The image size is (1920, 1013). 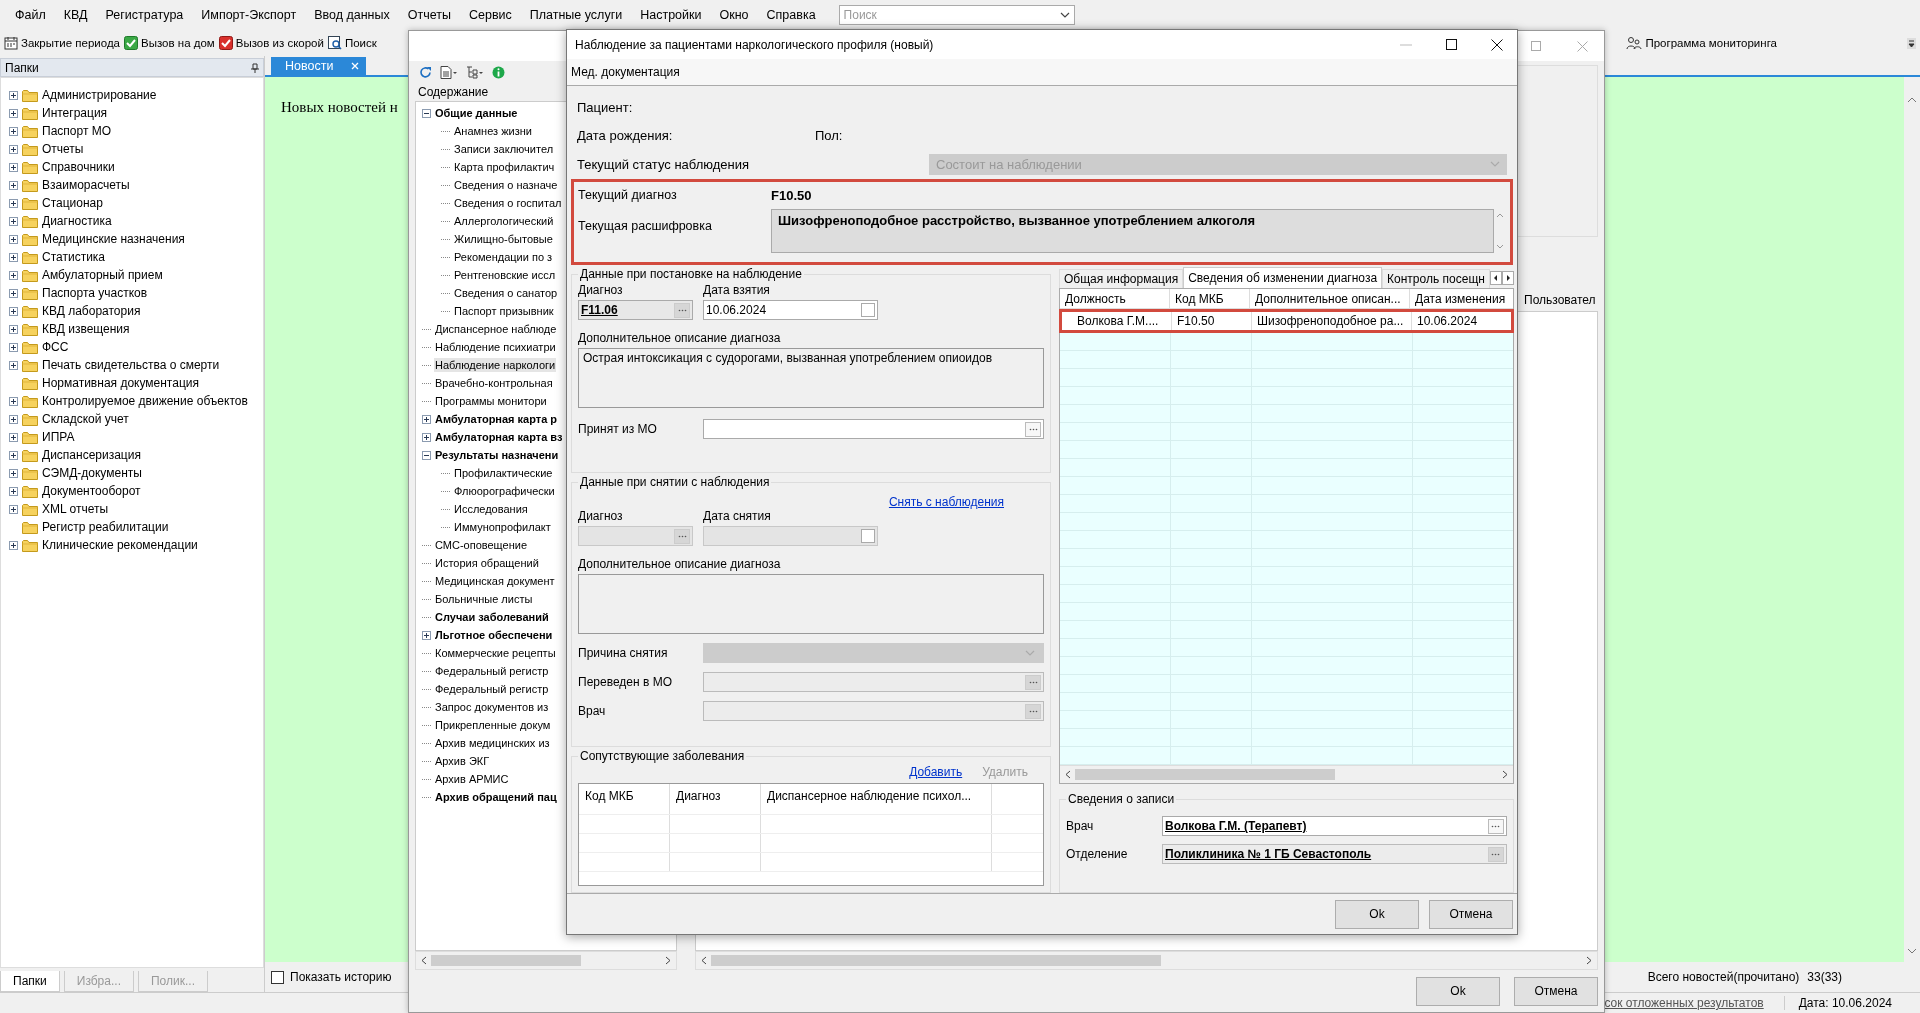 What do you see at coordinates (1286, 321) in the screenshot?
I see `table-row: Волкова Г.М.... F10.50 Шизофреноподобное ра... 10.06.2024` at bounding box center [1286, 321].